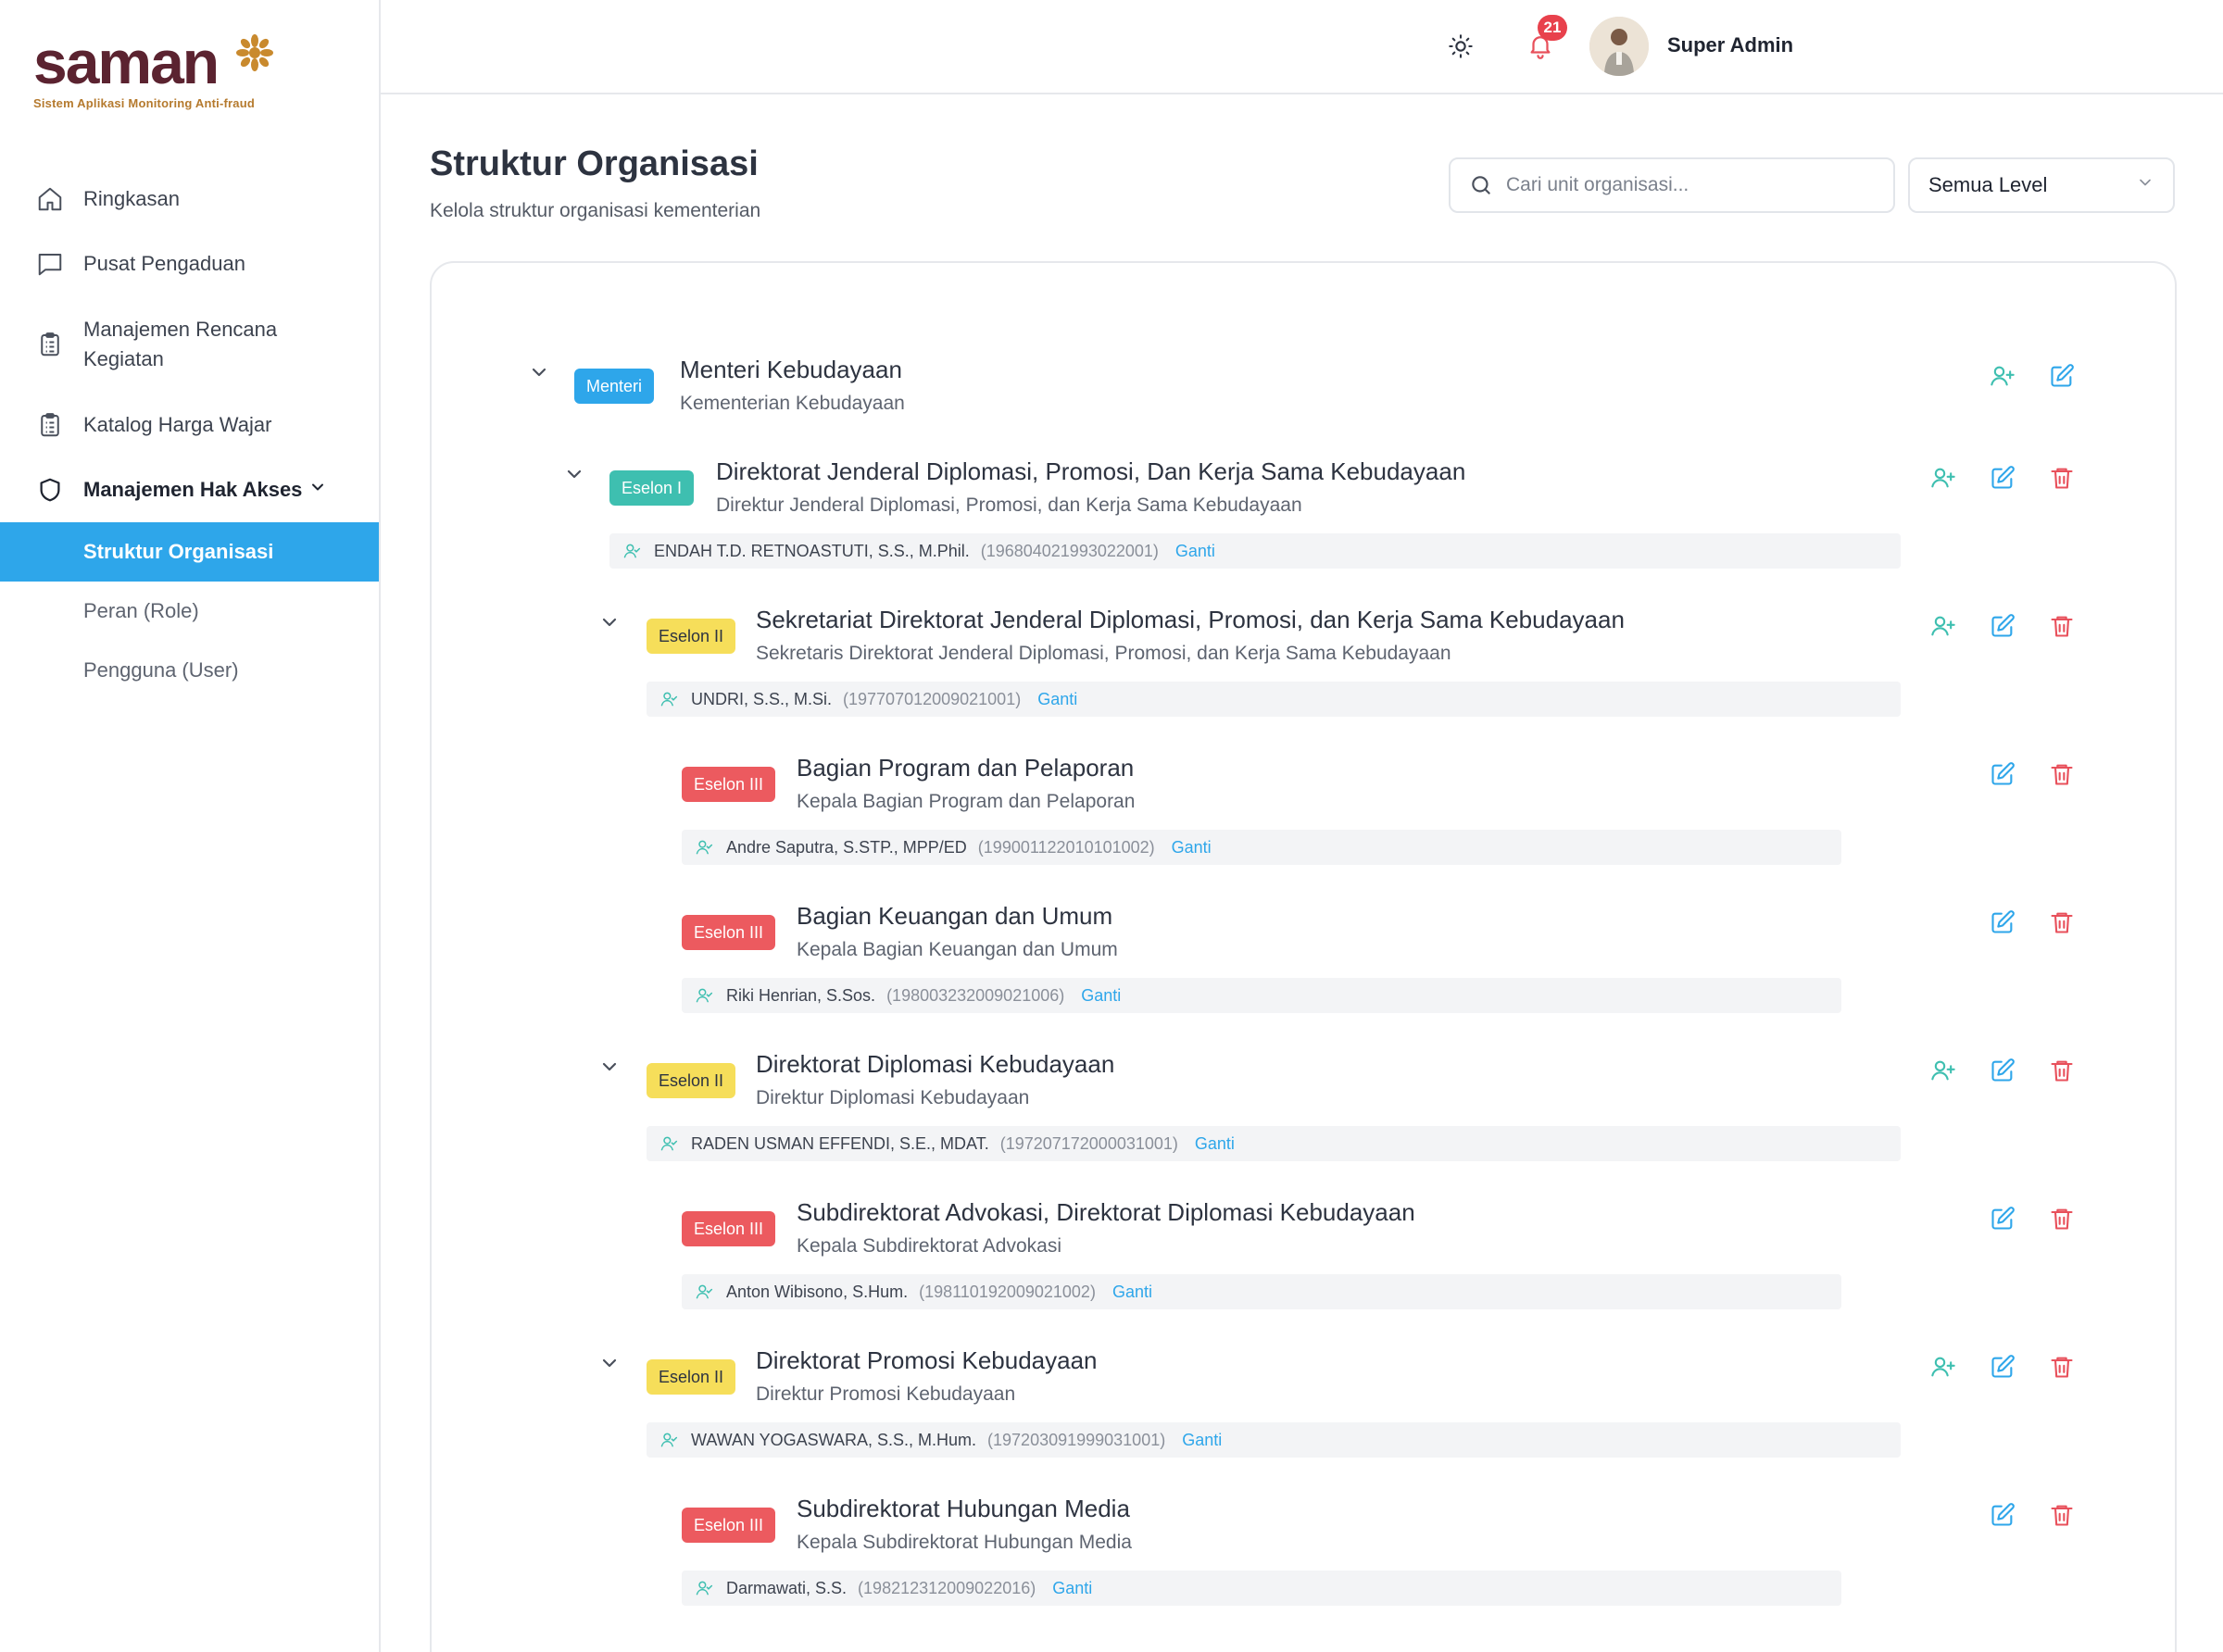 The height and width of the screenshot is (1652, 2223). What do you see at coordinates (963, 1508) in the screenshot?
I see `unit-title: Subdirektorat Hubungan Media` at bounding box center [963, 1508].